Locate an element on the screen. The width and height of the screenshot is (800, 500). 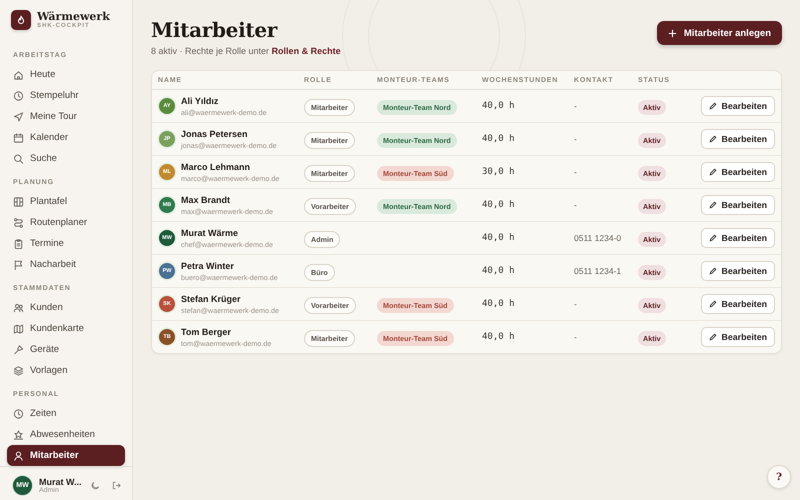
clipboard-icon is located at coordinates (18, 244).